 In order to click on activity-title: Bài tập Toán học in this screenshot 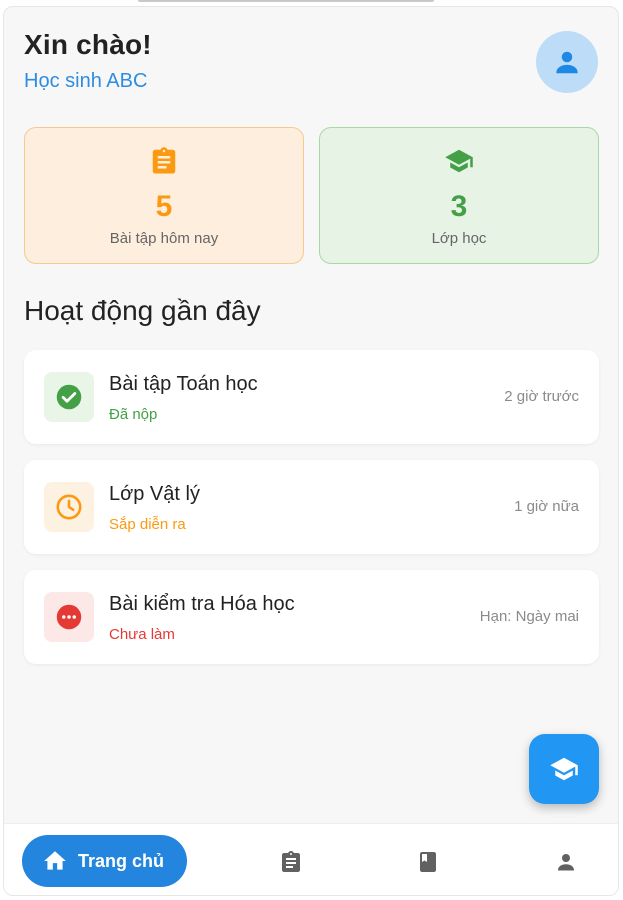, I will do `click(183, 384)`.